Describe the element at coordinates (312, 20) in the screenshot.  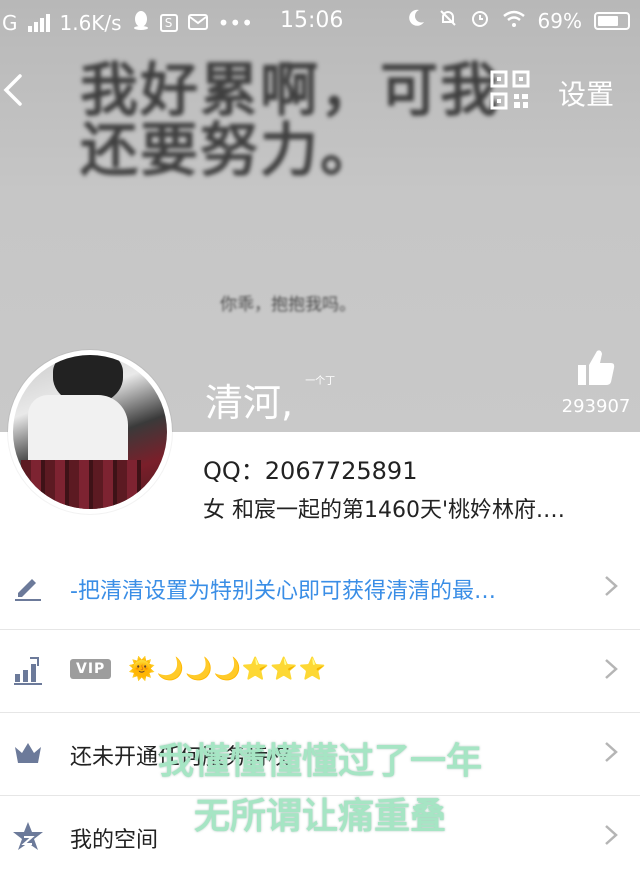
I see `clock: 15:06` at that location.